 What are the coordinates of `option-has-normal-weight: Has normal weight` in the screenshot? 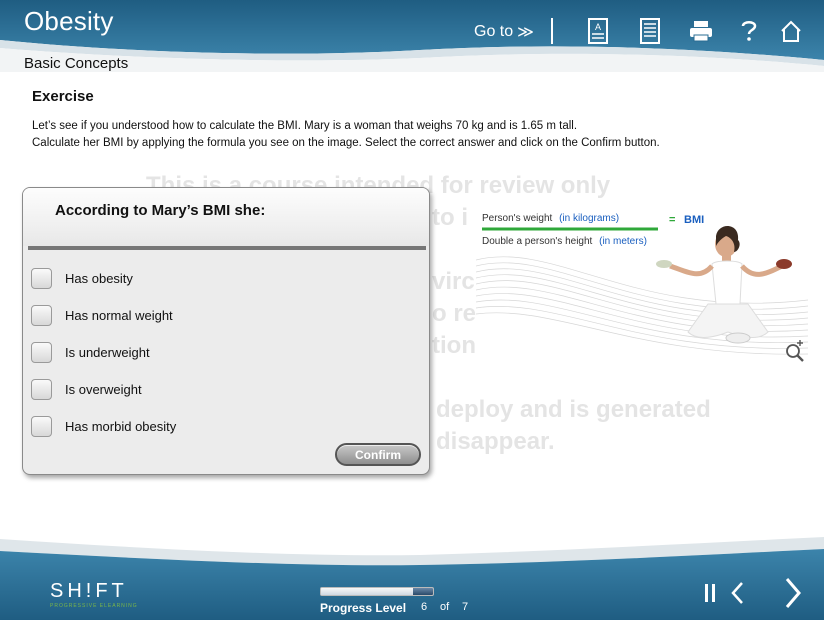 It's located at (103, 315).